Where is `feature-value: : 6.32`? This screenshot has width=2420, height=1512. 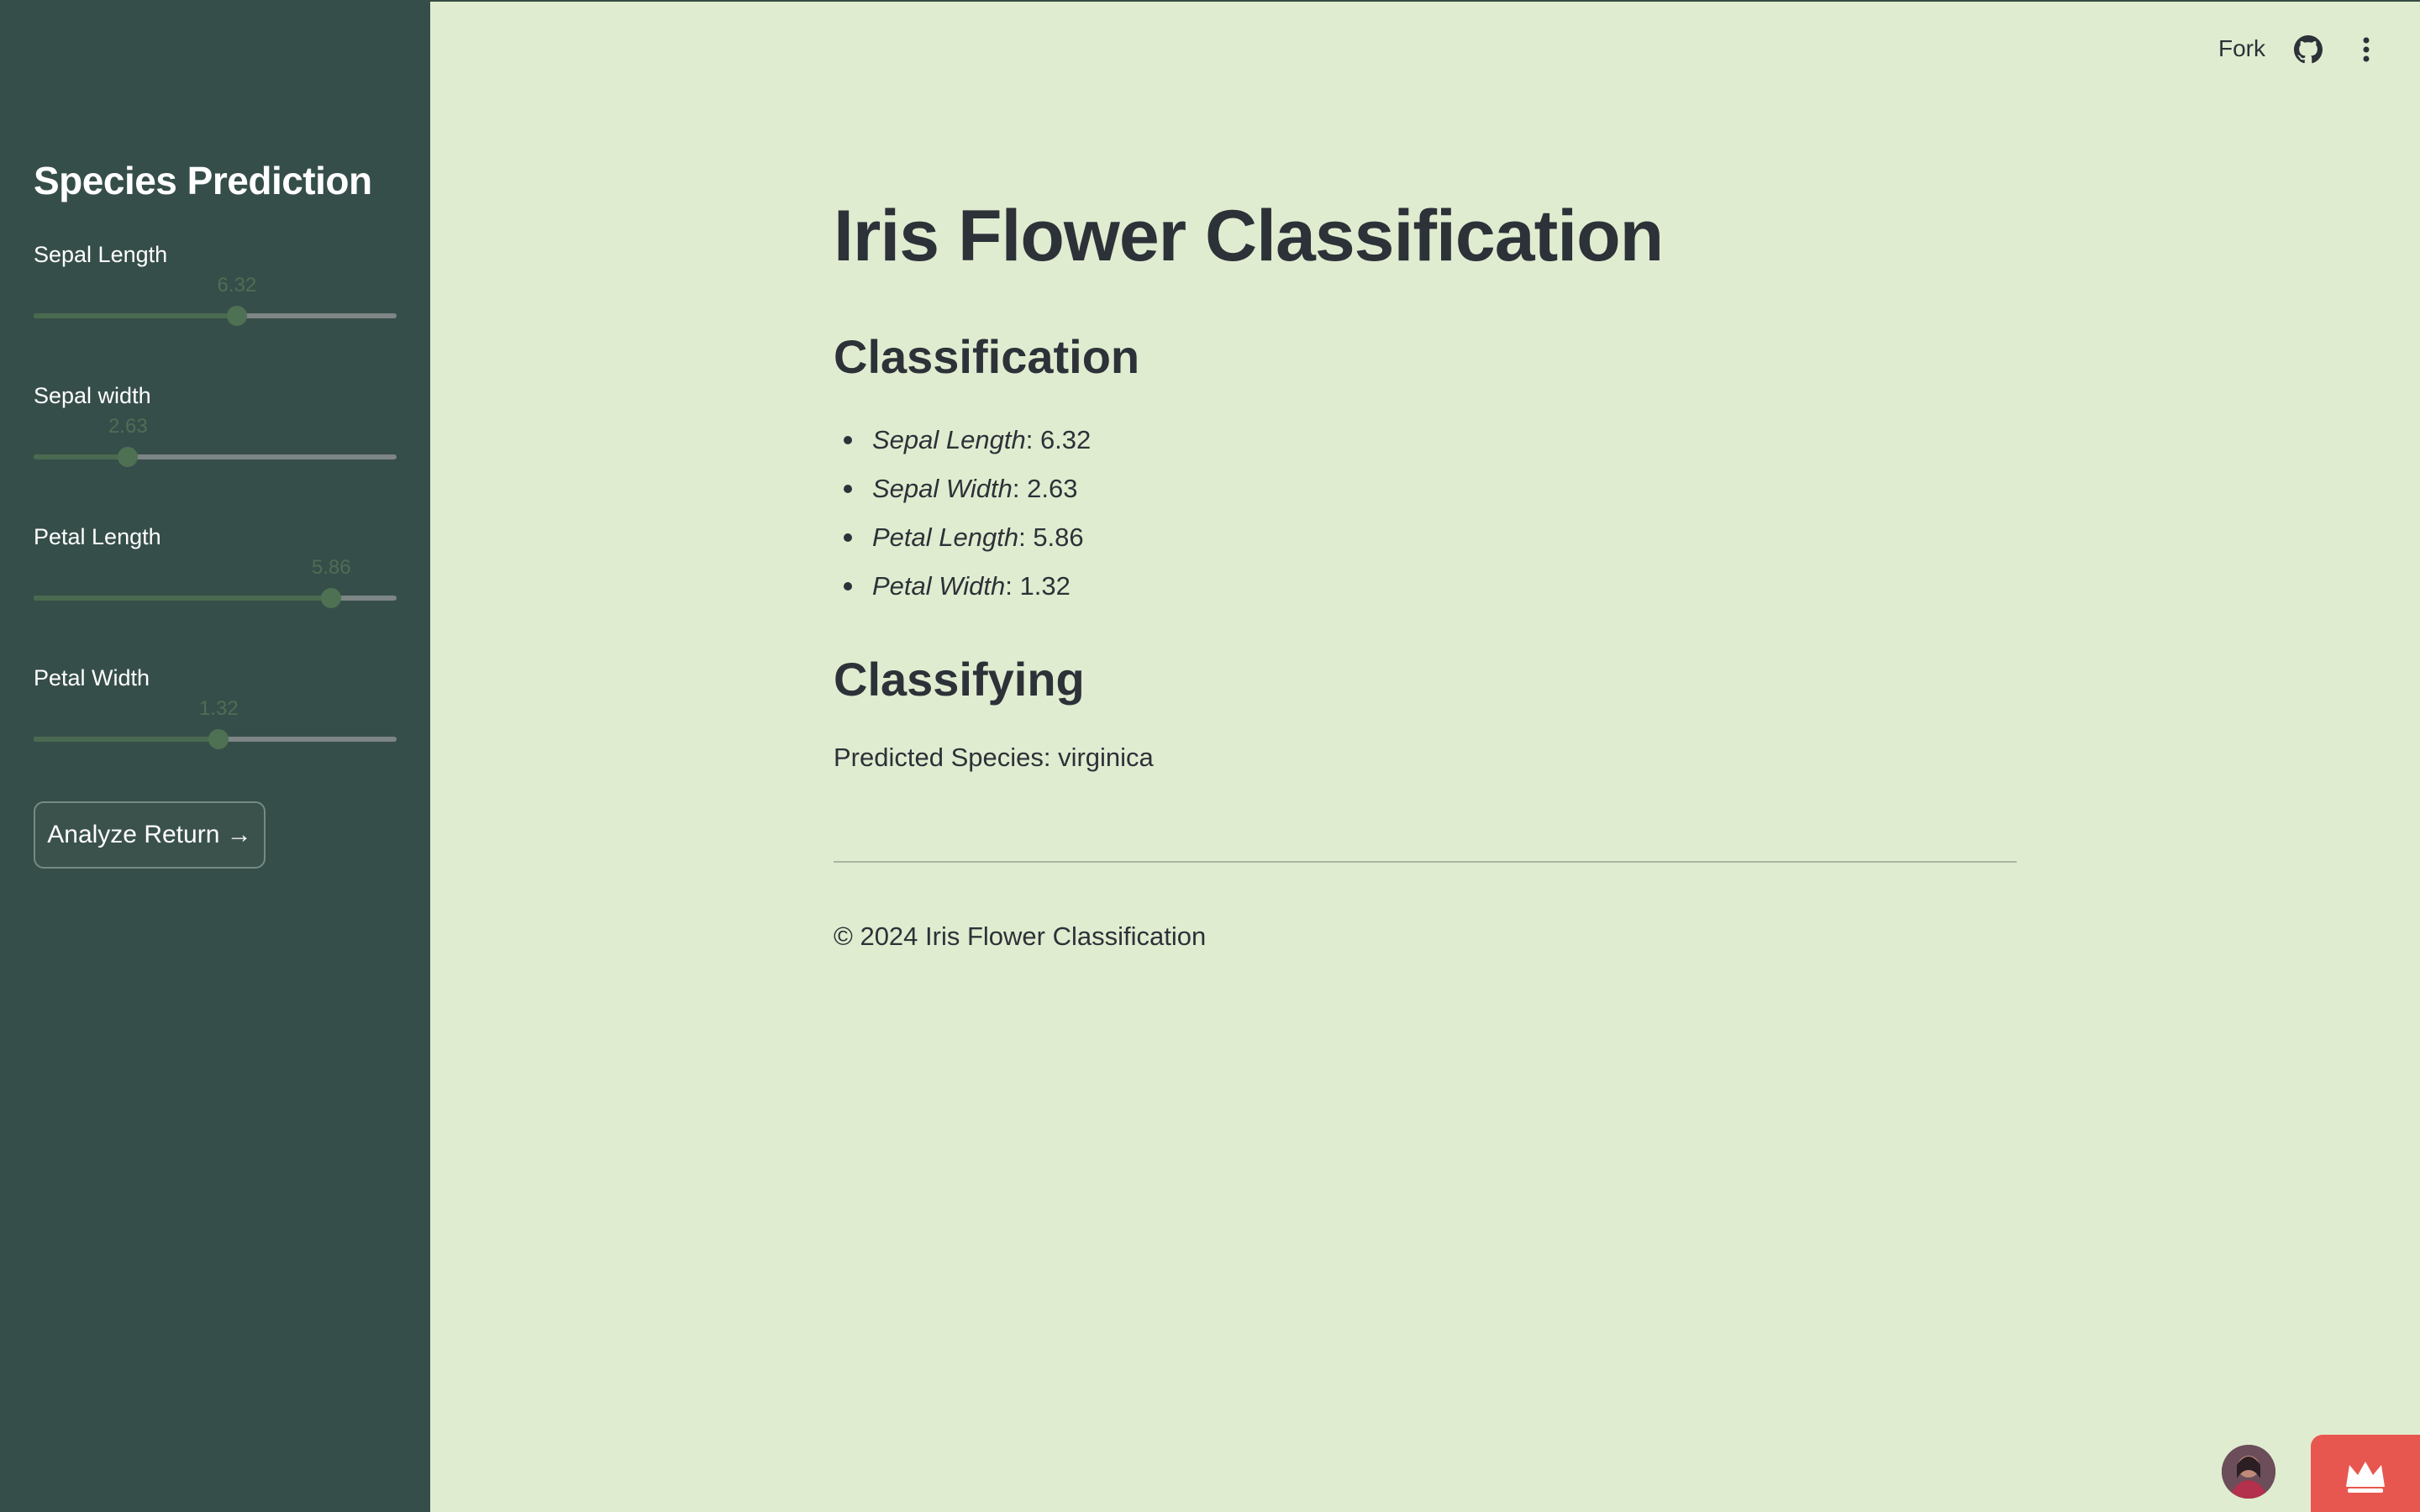
feature-value: : 6.32 is located at coordinates (1058, 439).